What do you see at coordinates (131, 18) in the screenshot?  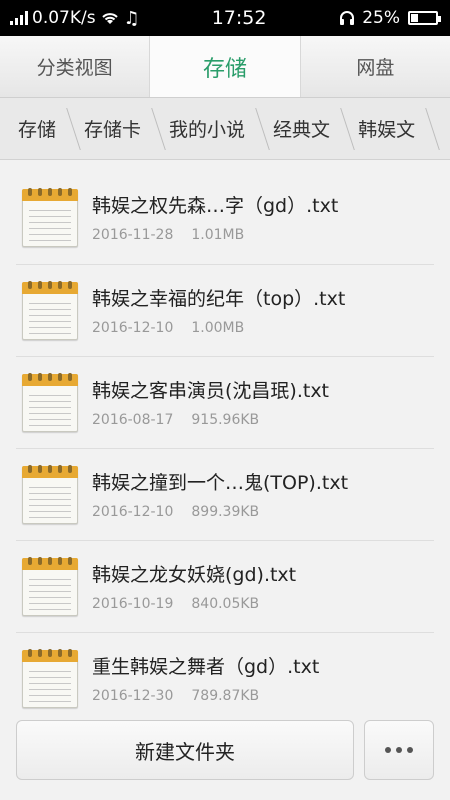 I see `music-icon: ♫` at bounding box center [131, 18].